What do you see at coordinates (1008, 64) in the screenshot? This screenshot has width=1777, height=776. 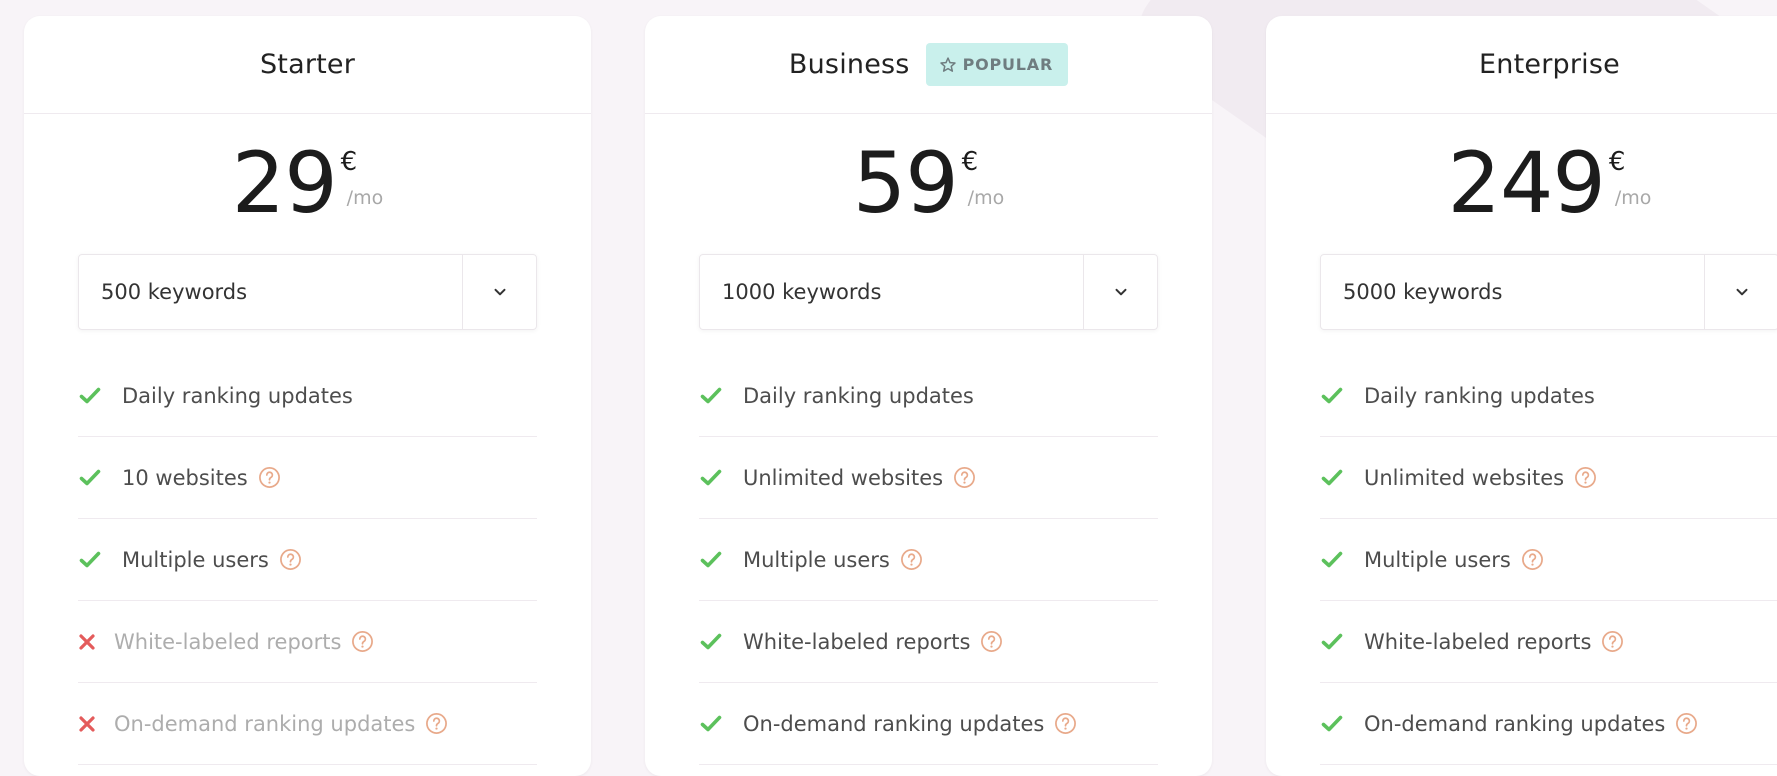 I see `badge-label: POPULAR` at bounding box center [1008, 64].